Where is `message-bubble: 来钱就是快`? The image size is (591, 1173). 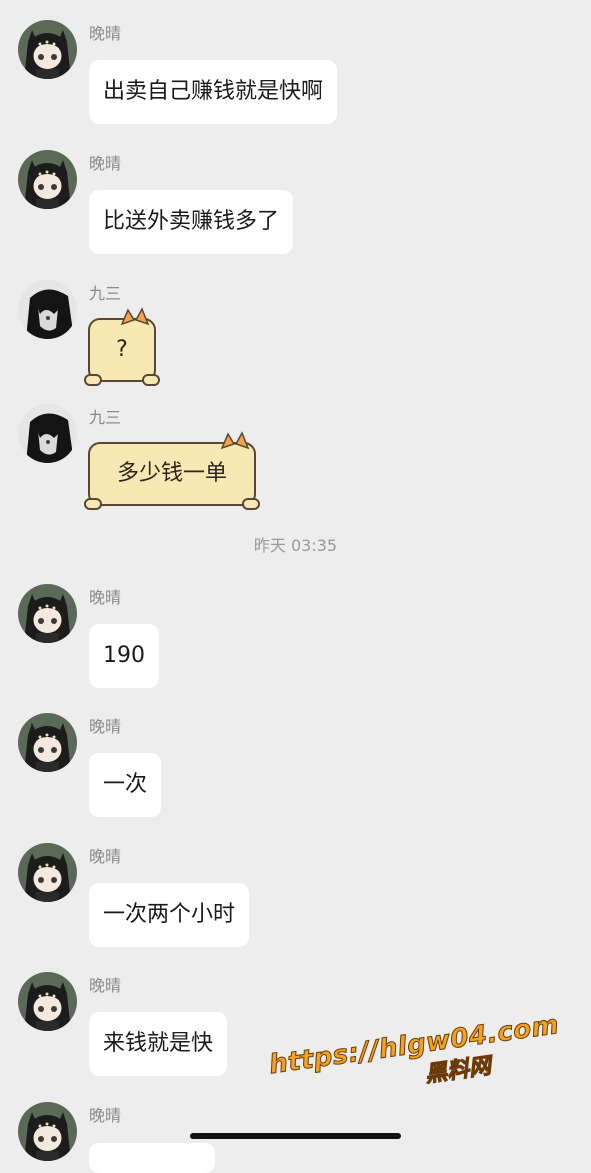 message-bubble: 来钱就是快 is located at coordinates (158, 1044).